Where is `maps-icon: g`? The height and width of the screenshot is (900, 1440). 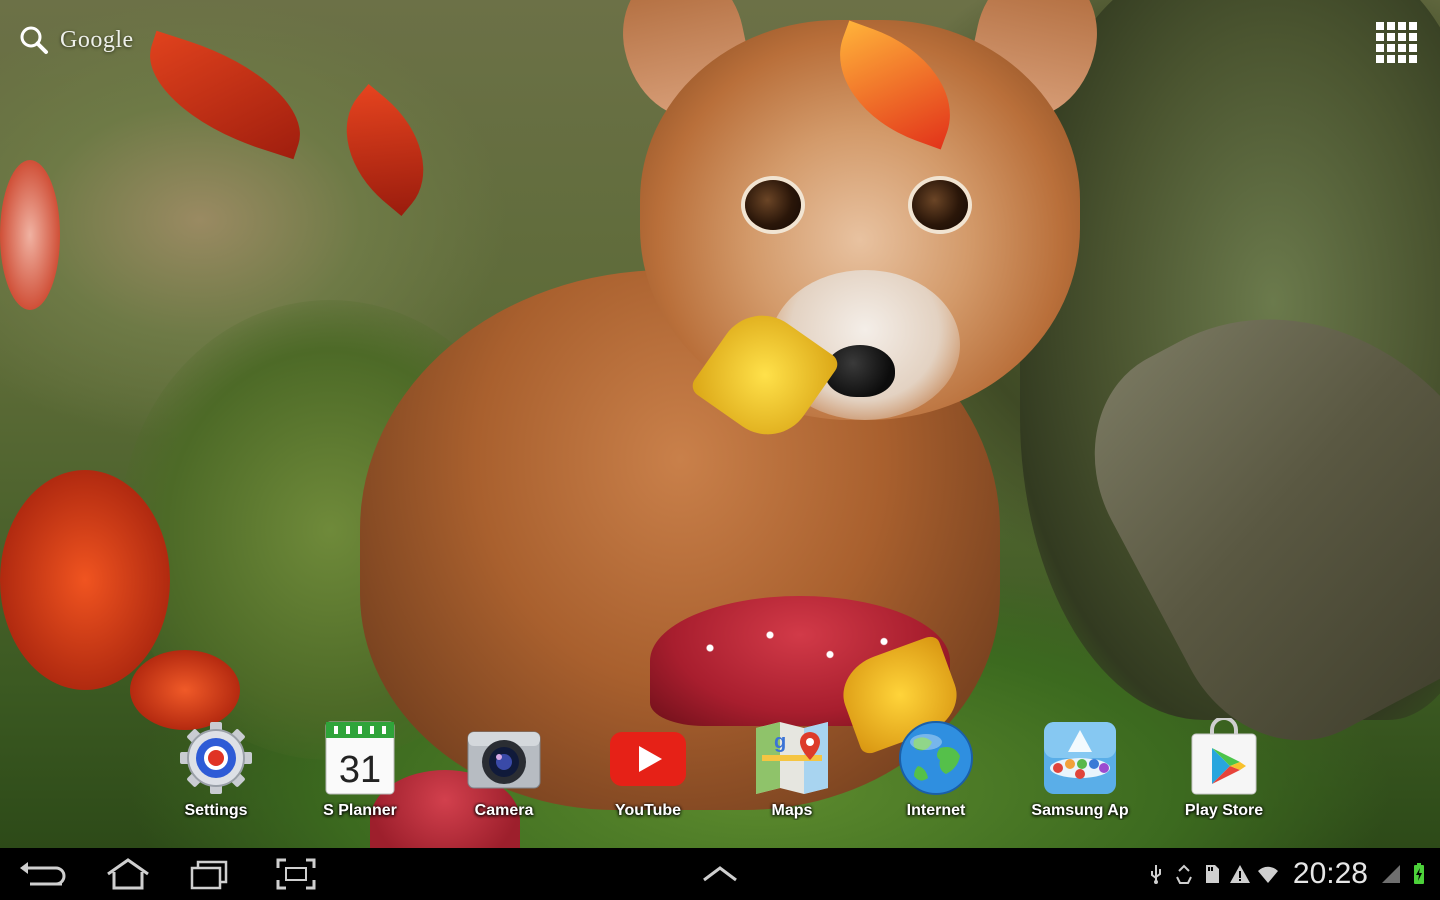 maps-icon: g is located at coordinates (792, 758).